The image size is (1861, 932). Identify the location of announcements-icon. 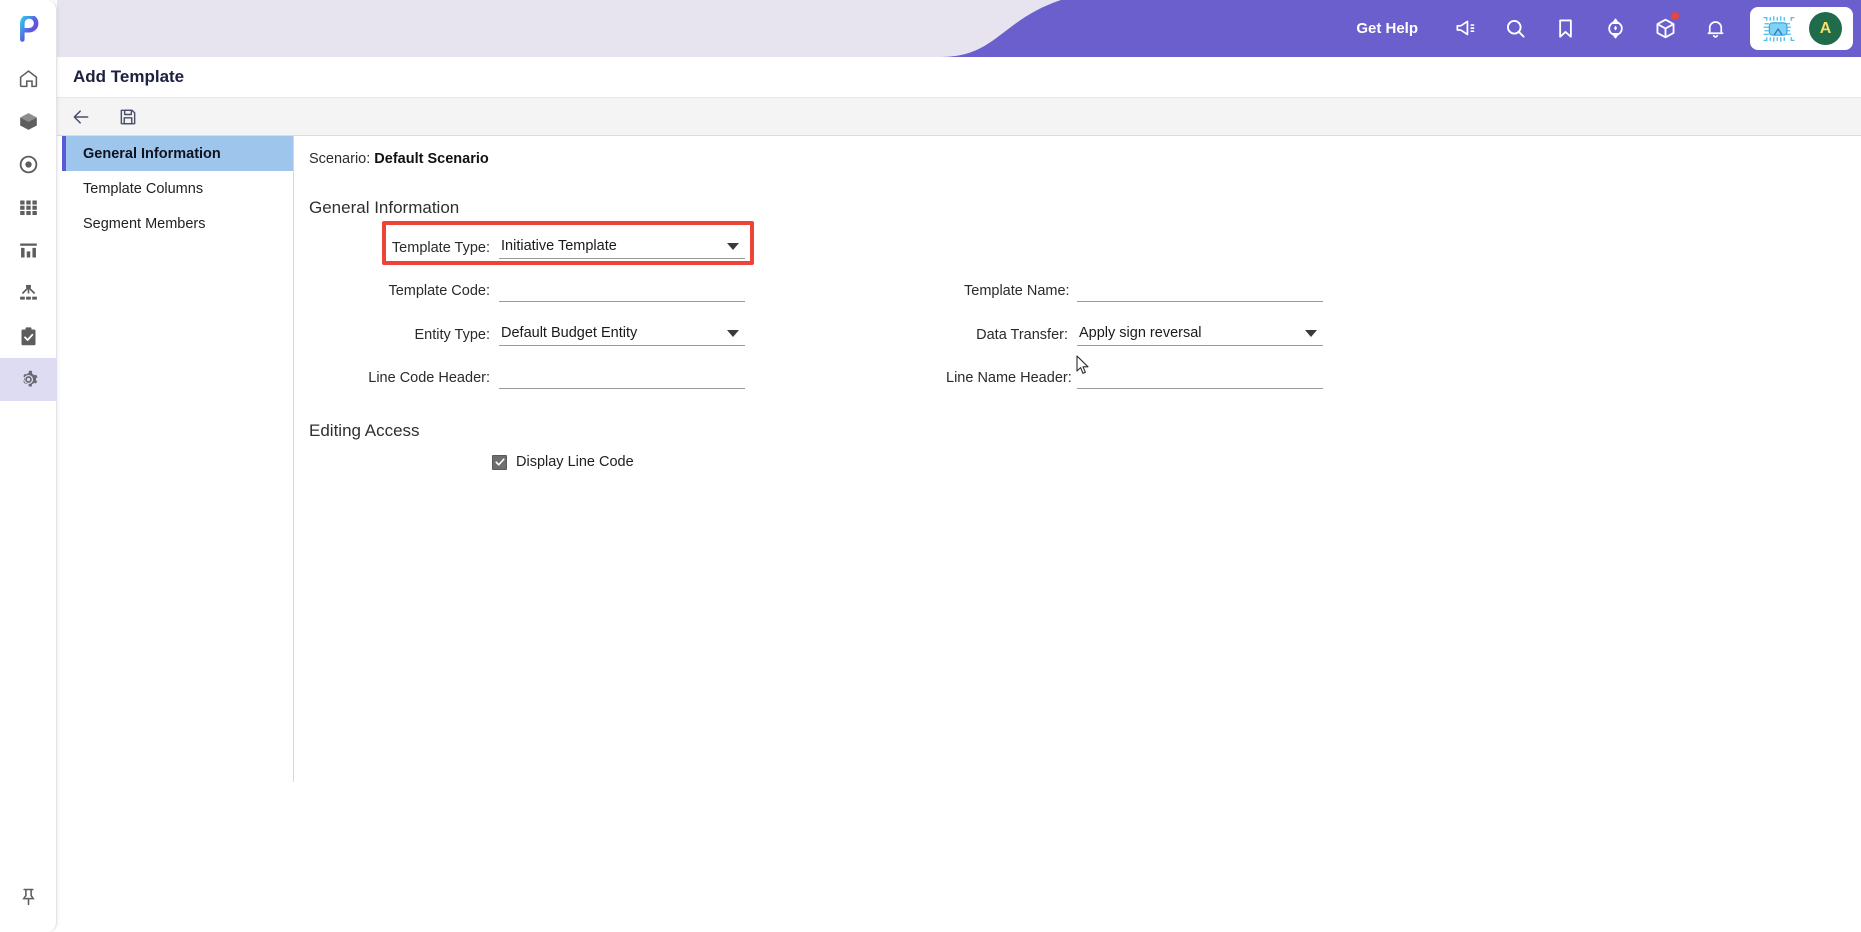
(1464, 28).